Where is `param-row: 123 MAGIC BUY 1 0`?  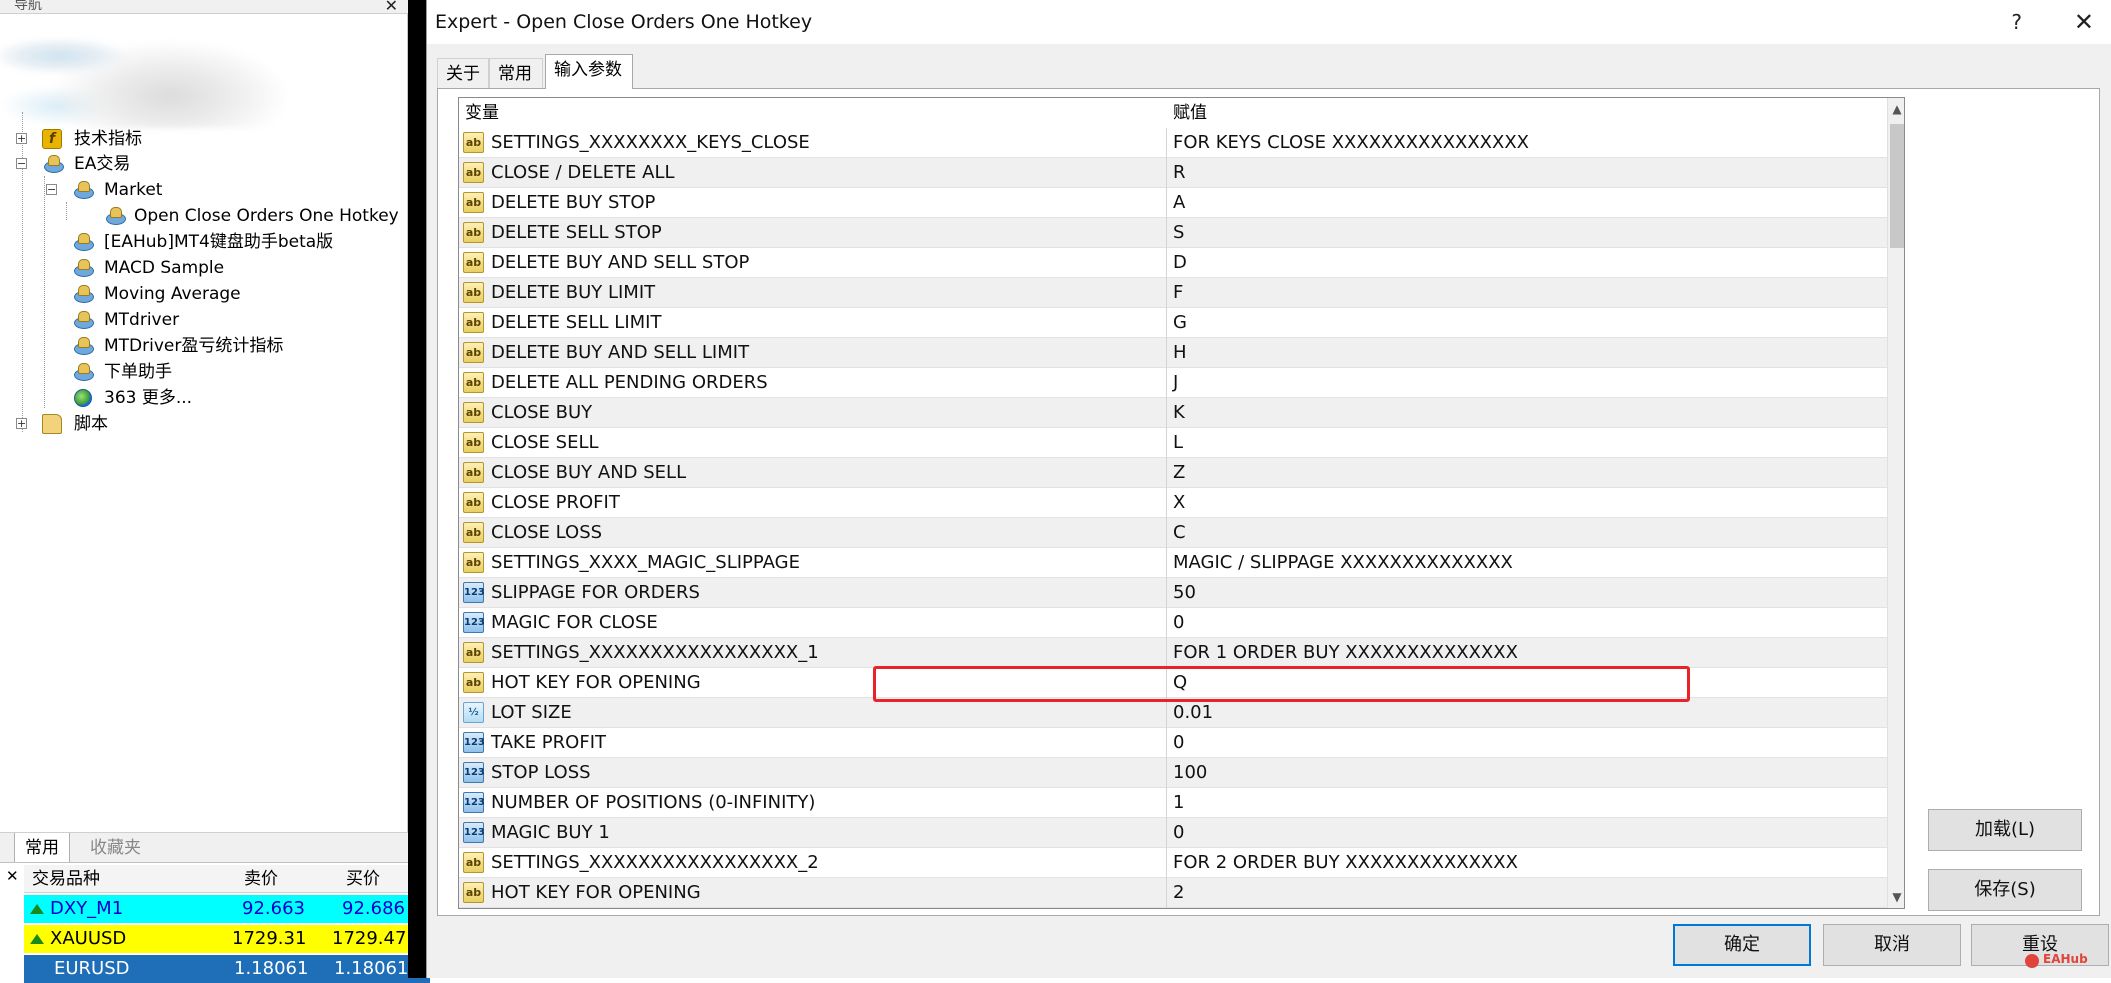 param-row: 123 MAGIC BUY 1 0 is located at coordinates (1173, 833).